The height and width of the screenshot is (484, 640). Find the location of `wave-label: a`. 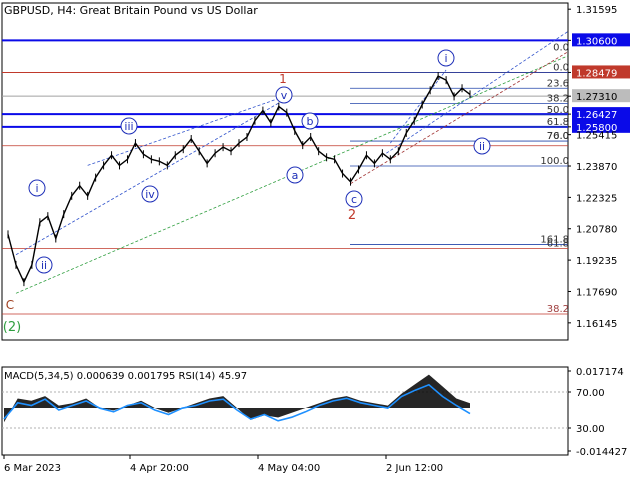

wave-label: a is located at coordinates (295, 175).